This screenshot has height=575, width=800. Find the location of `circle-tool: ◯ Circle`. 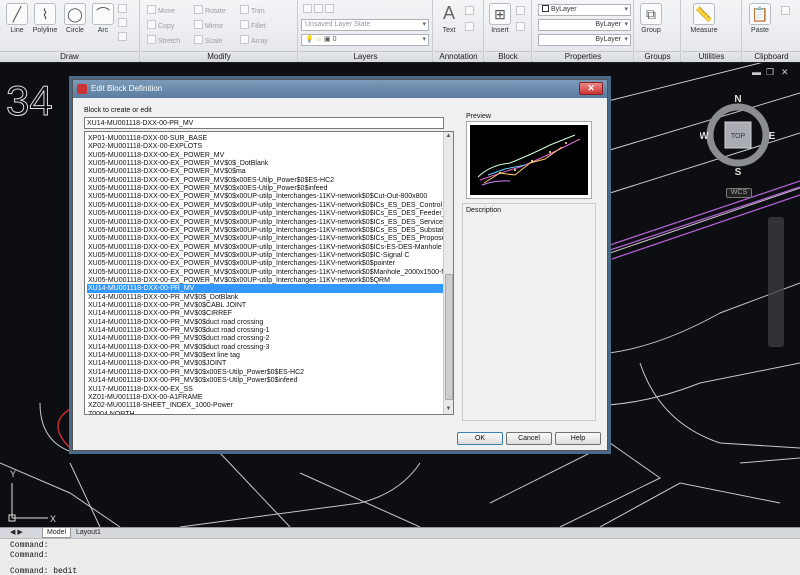

circle-tool: ◯ Circle is located at coordinates (75, 18).